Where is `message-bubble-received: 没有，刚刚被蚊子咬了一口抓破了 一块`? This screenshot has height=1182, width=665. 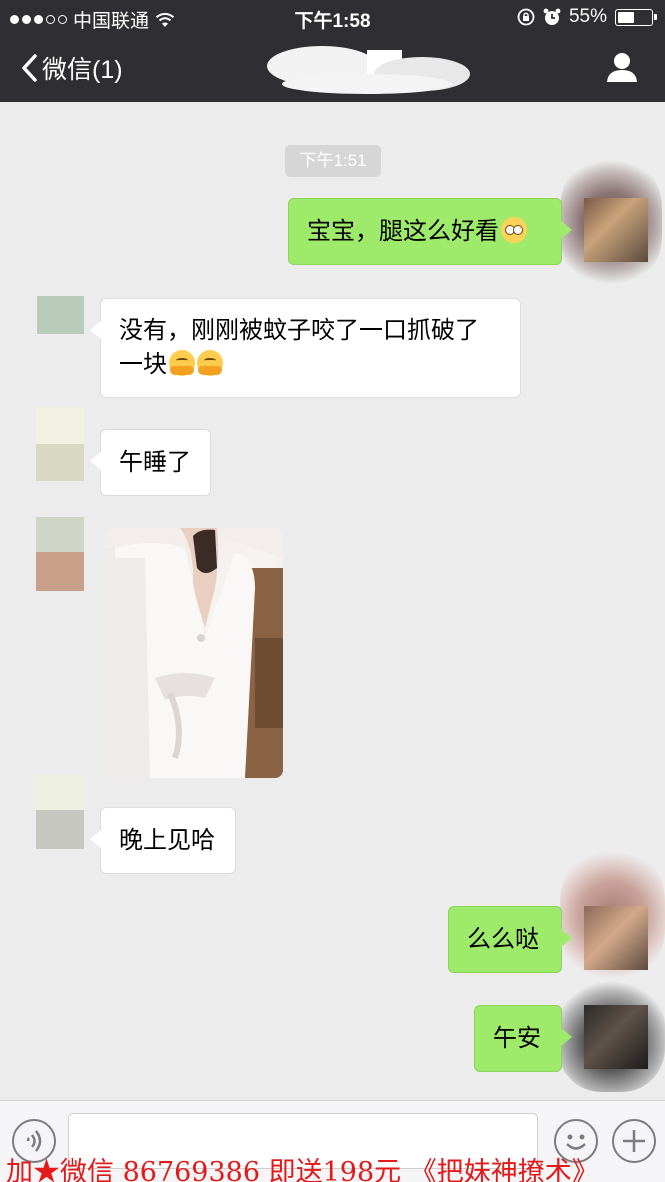
message-bubble-received: 没有，刚刚被蚊子咬了一口抓破了 一块 is located at coordinates (305, 348).